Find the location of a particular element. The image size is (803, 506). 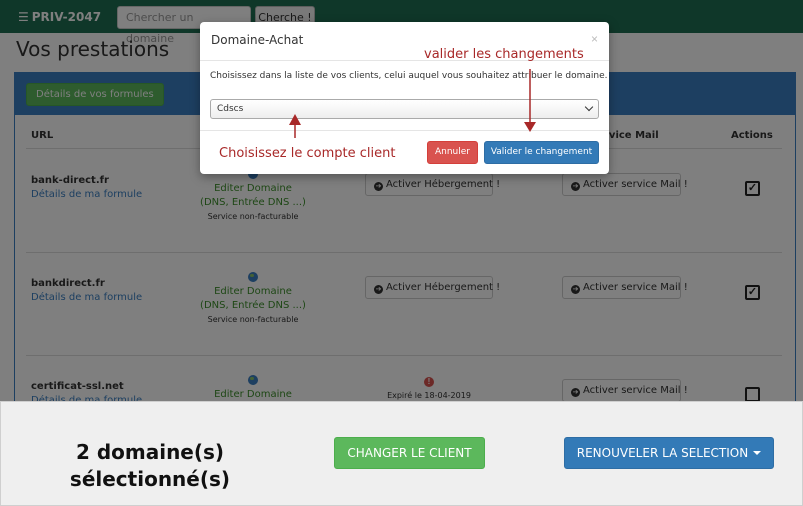

arrow-to-client-select is located at coordinates (295, 126).